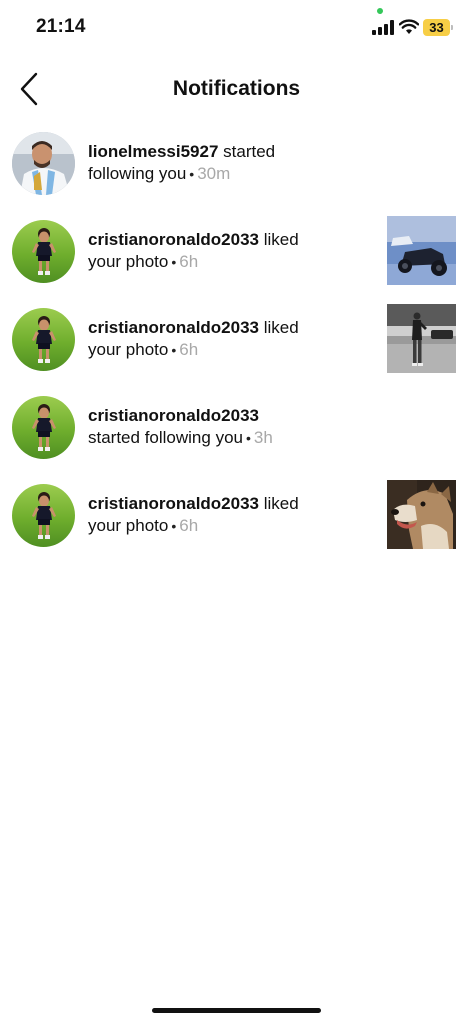 The height and width of the screenshot is (1024, 473). I want to click on page-title: Notifications, so click(236, 88).